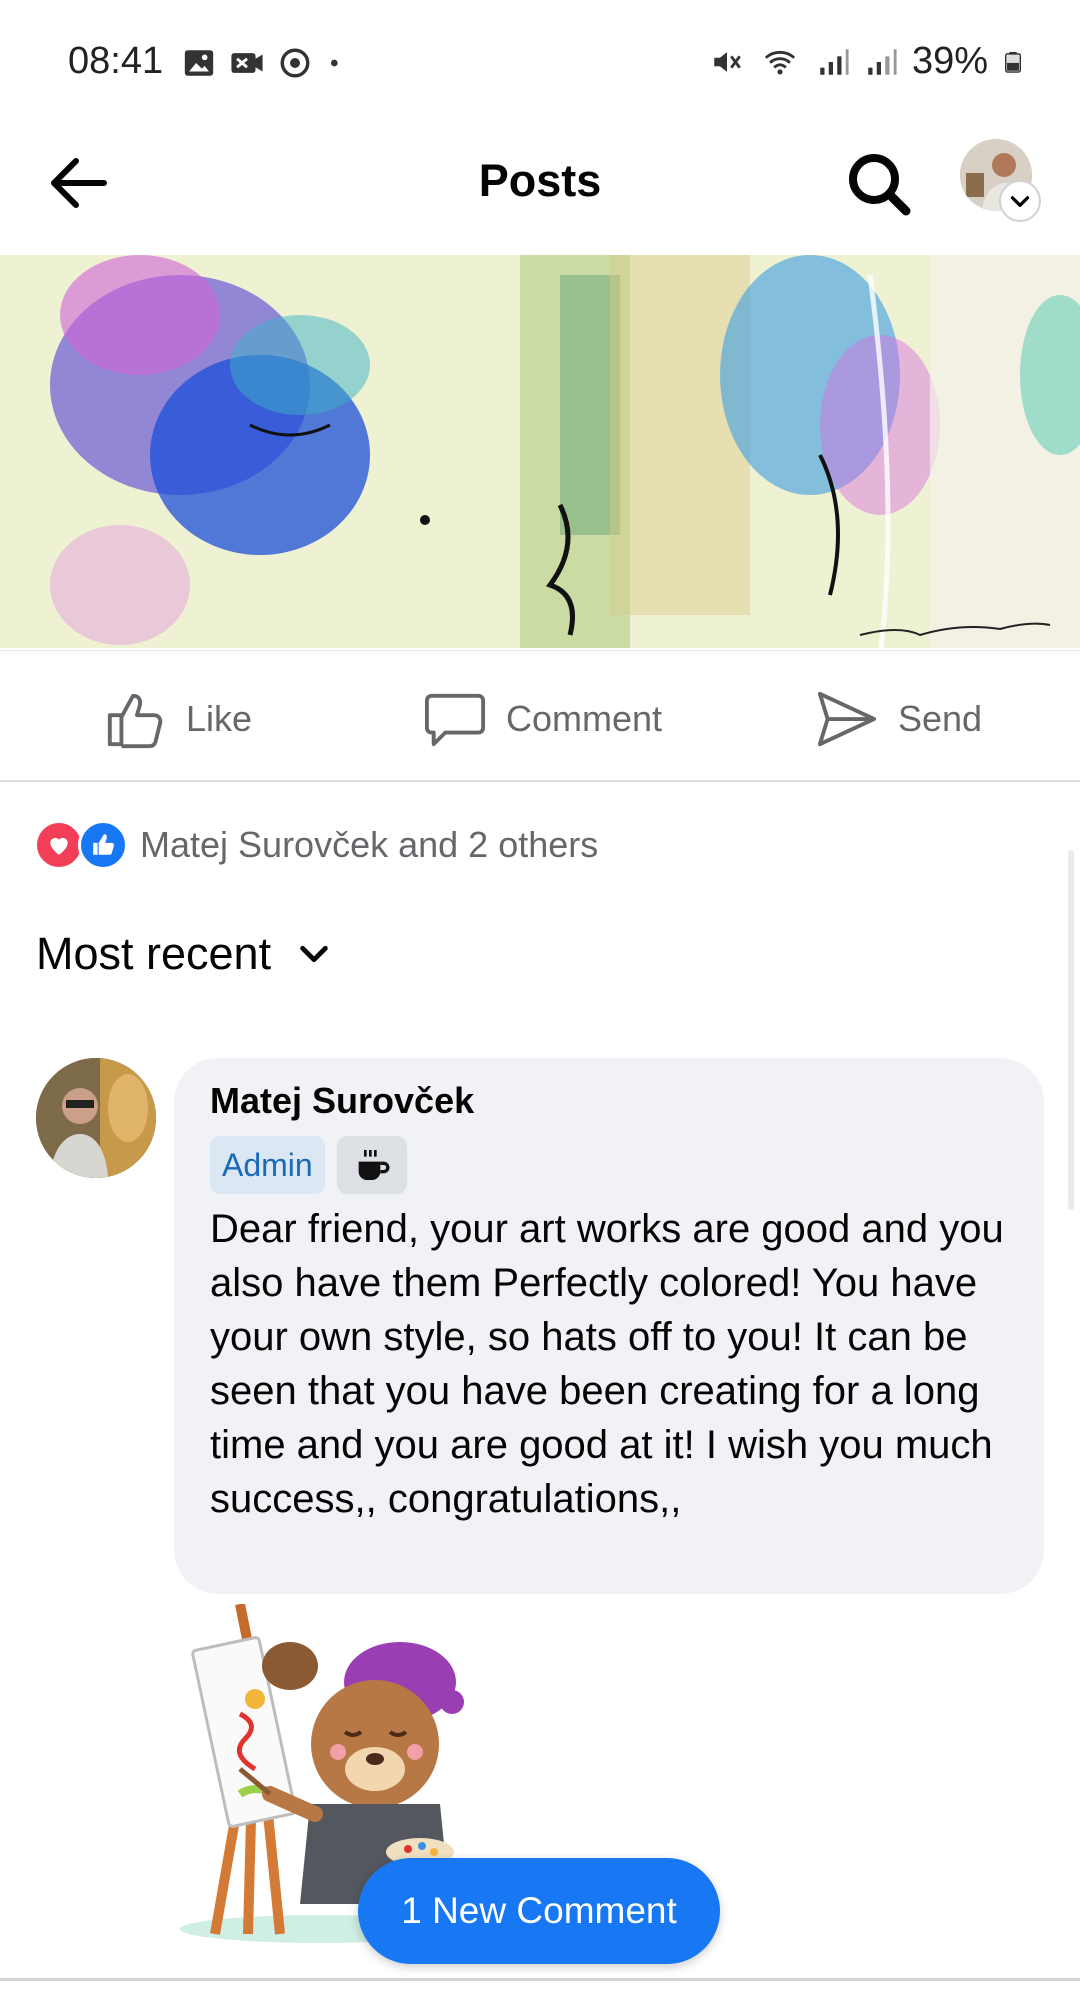  Describe the element at coordinates (59, 845) in the screenshot. I see `love-reaction-icon` at that location.